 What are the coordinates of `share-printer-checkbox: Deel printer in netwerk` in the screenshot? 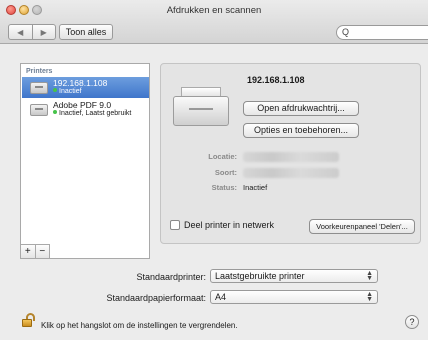 It's located at (222, 225).